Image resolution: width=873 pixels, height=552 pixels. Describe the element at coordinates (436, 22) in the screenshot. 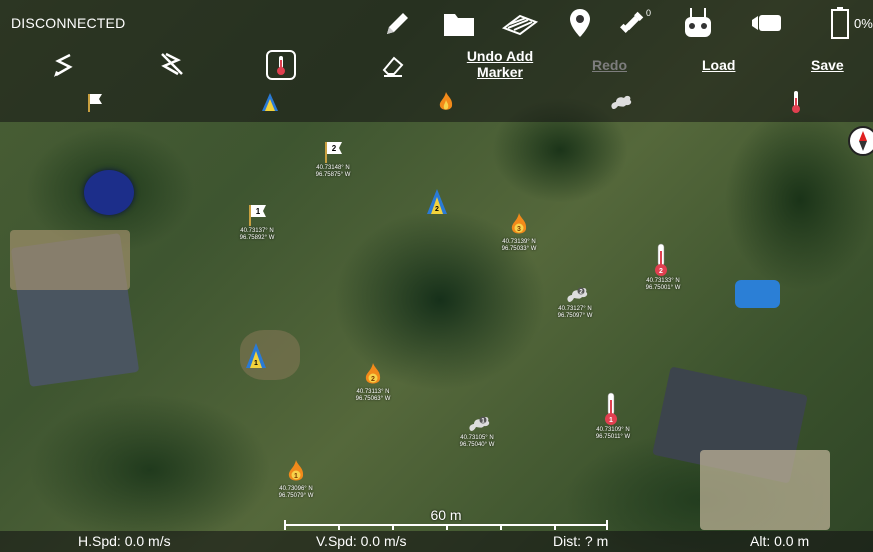

I see `status-row: DISCONNECTED 0 0%` at that location.